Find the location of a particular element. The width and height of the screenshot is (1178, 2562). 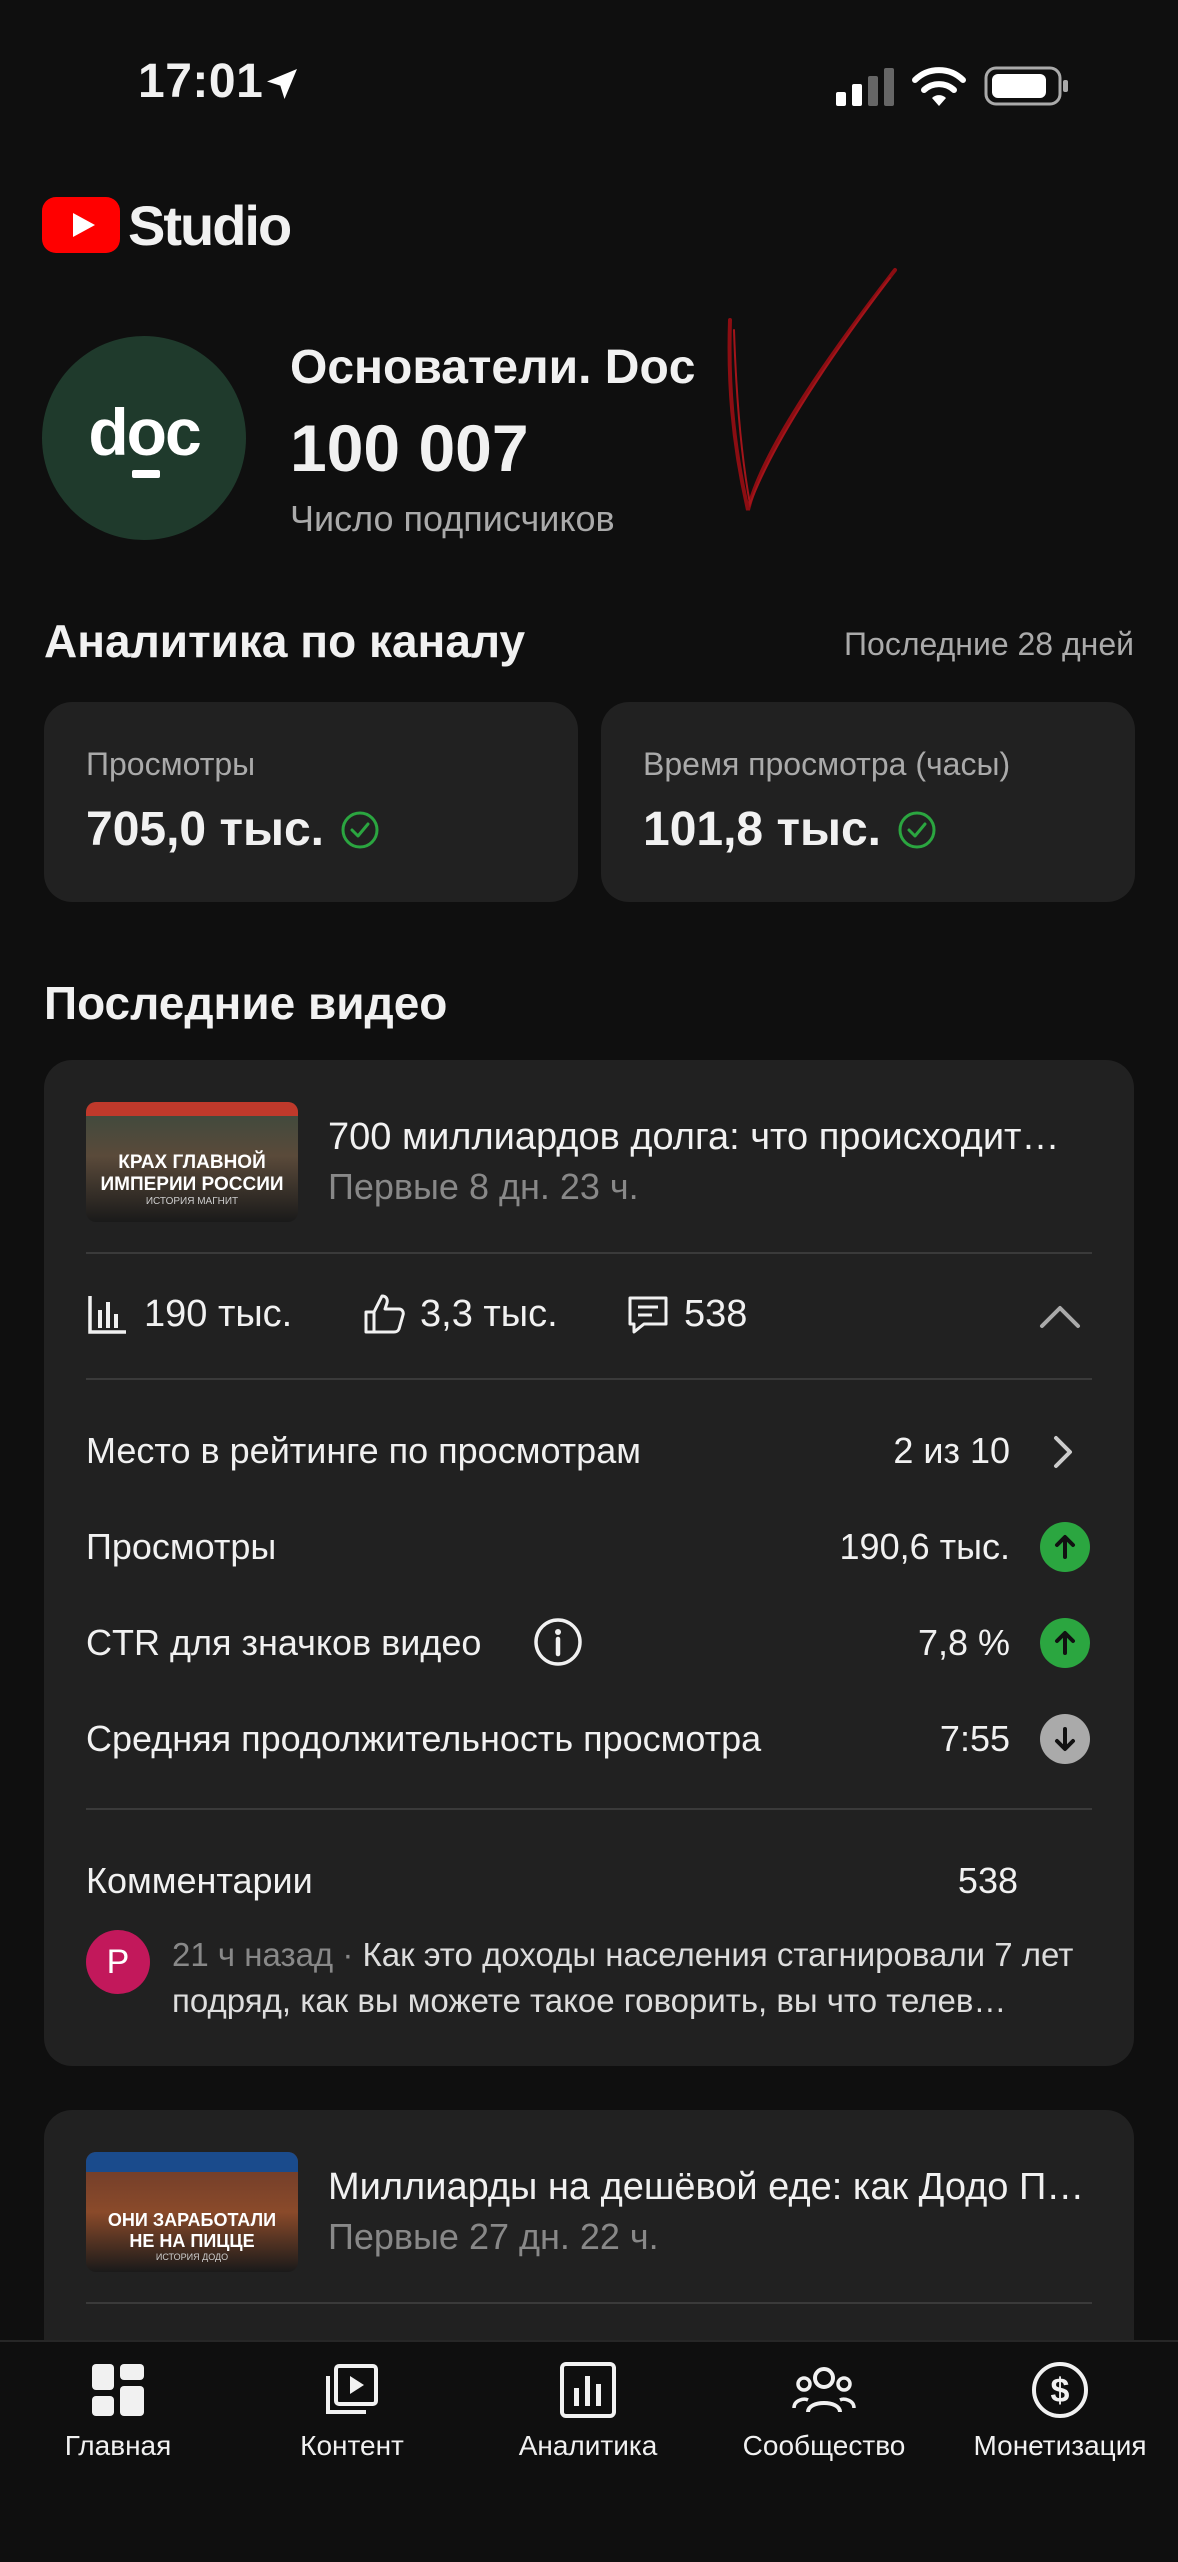

recent-videos-title: Последние видео is located at coordinates (246, 1003).